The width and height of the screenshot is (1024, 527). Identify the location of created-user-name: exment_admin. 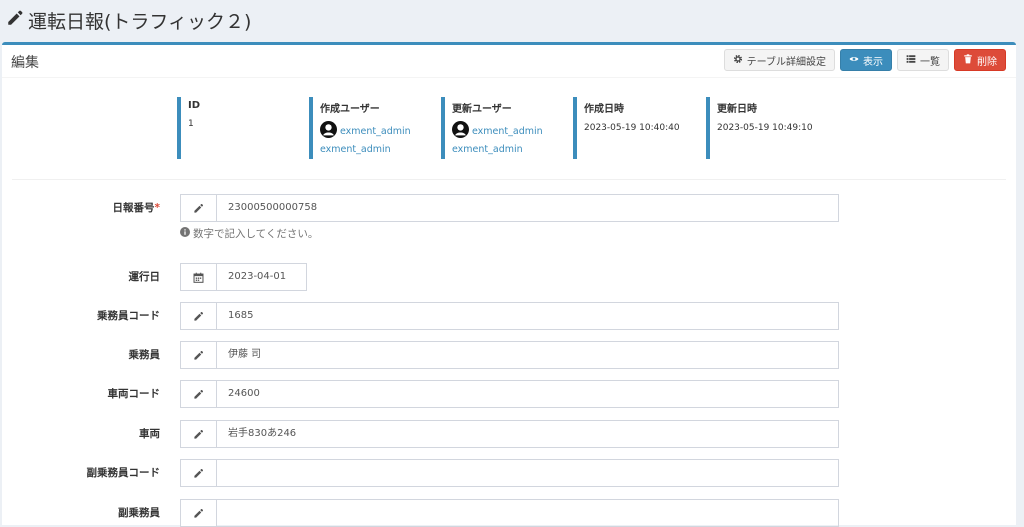
(375, 131).